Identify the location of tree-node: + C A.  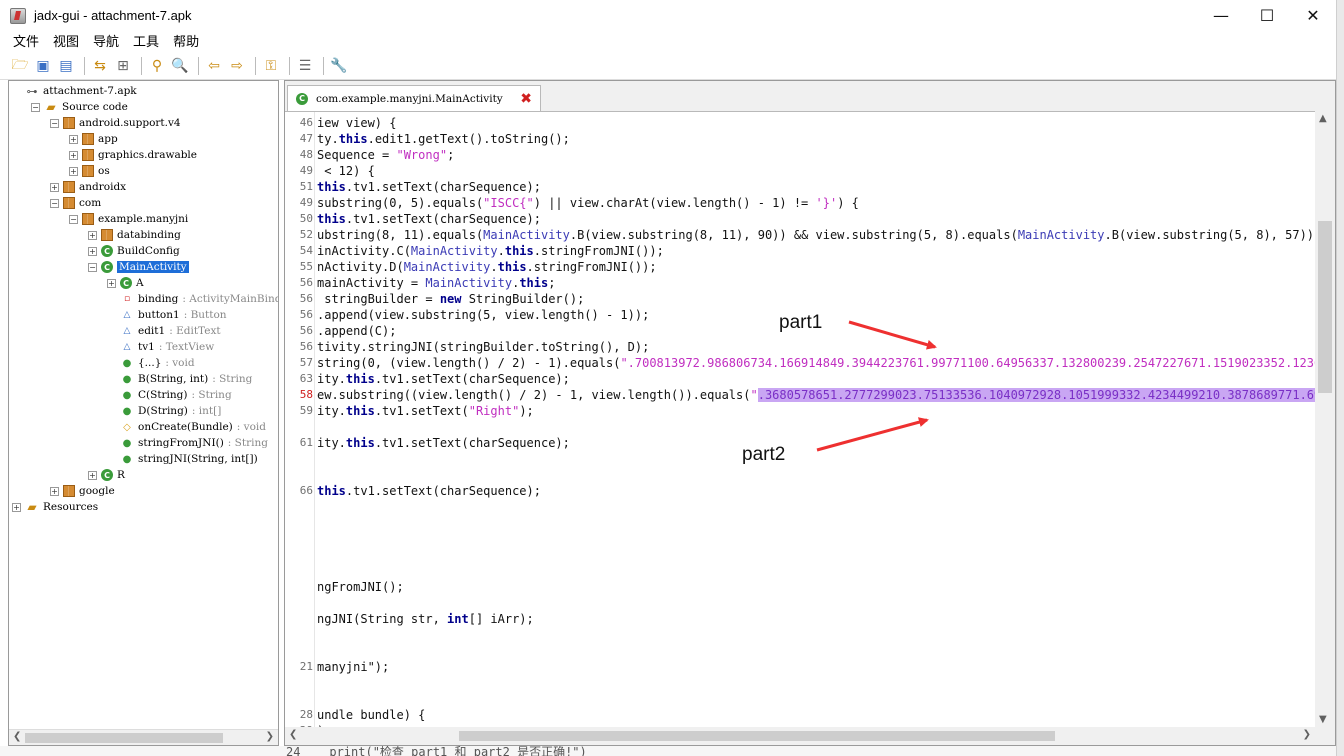
(125, 283).